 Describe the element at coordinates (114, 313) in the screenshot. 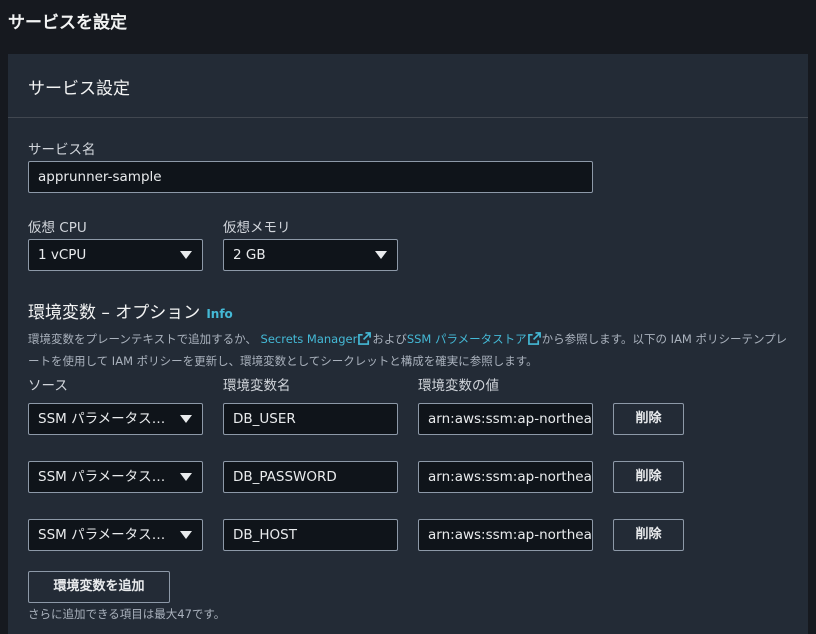

I see `env-title-text: 環境変数 – オプション` at that location.